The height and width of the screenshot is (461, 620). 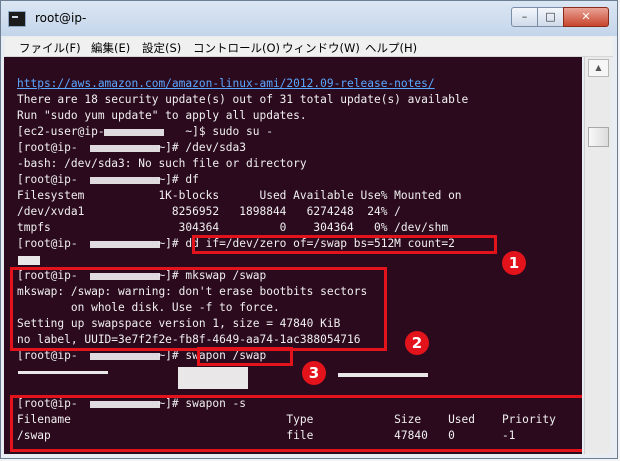 What do you see at coordinates (161, 48) in the screenshot?
I see `menu-settings: 設定(S)` at bounding box center [161, 48].